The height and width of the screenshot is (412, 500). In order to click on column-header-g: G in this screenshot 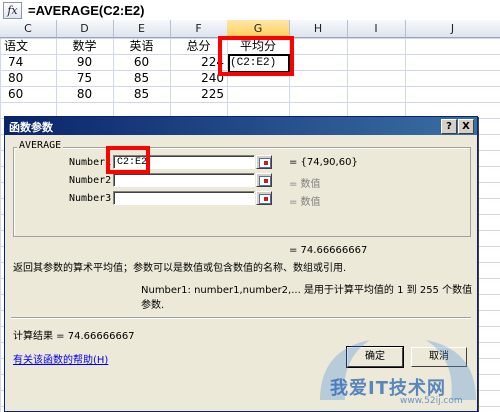, I will do `click(258, 28)`.